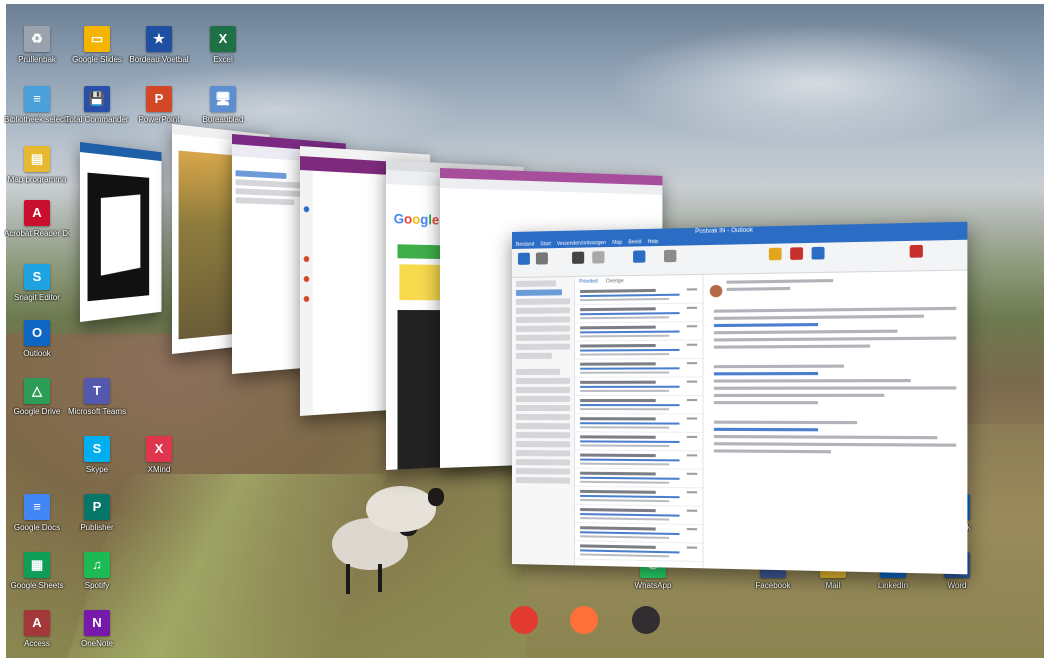  I want to click on skype-icon: S, so click(97, 449).